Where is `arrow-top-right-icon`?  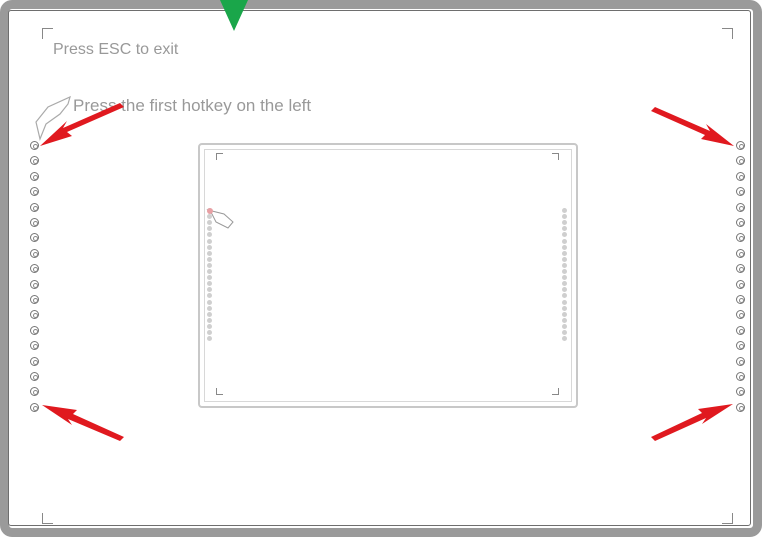 arrow-top-right-icon is located at coordinates (692, 126).